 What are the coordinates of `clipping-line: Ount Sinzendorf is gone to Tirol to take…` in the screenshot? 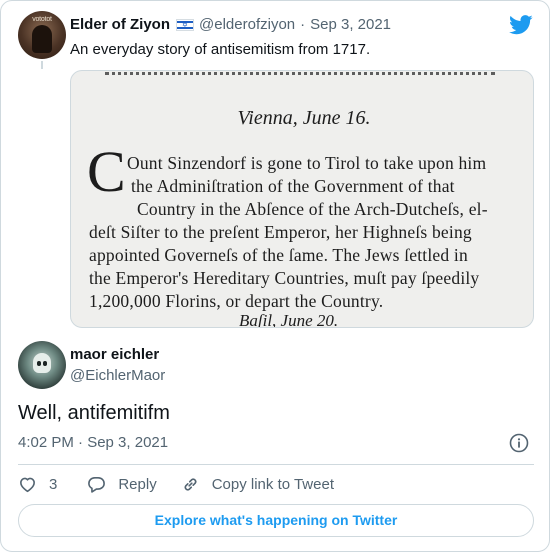 It's located at (307, 163).